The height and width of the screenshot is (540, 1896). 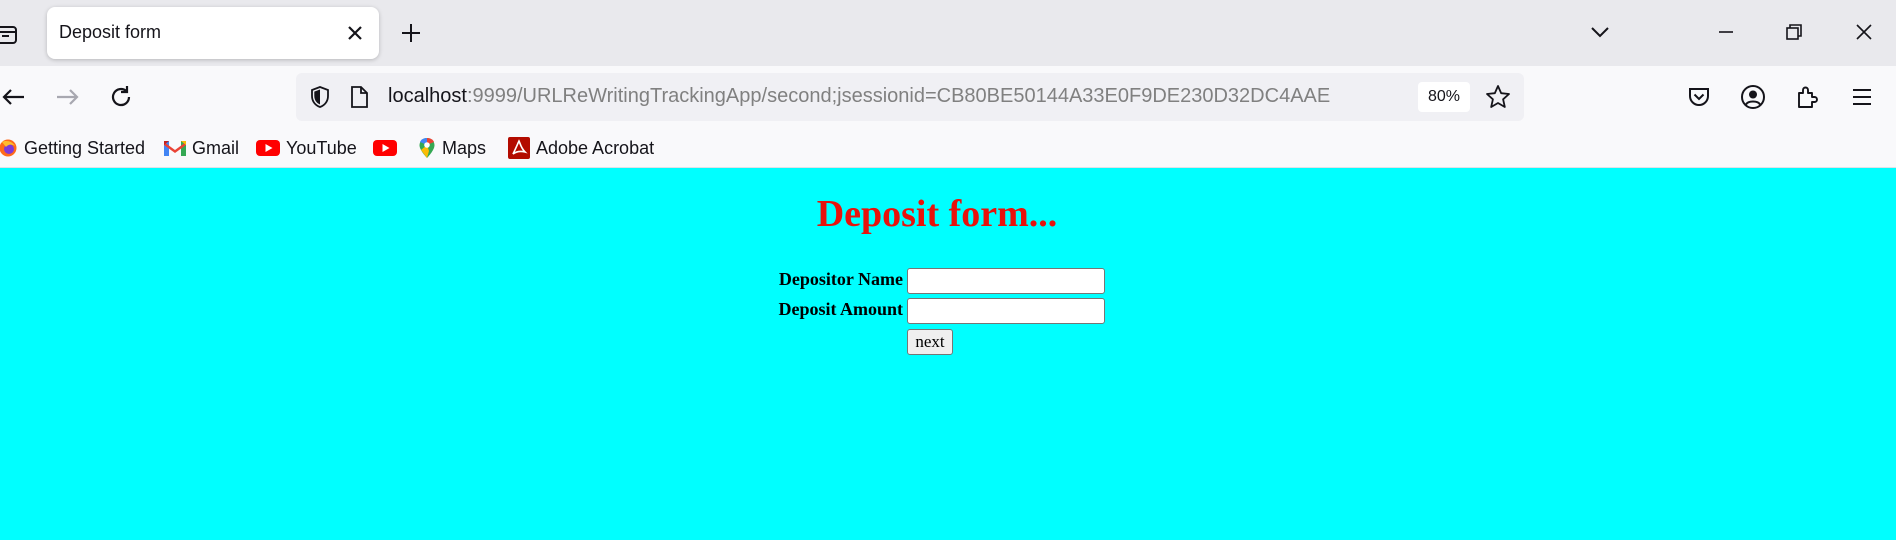 I want to click on extensions-icon, so click(x=1807, y=97).